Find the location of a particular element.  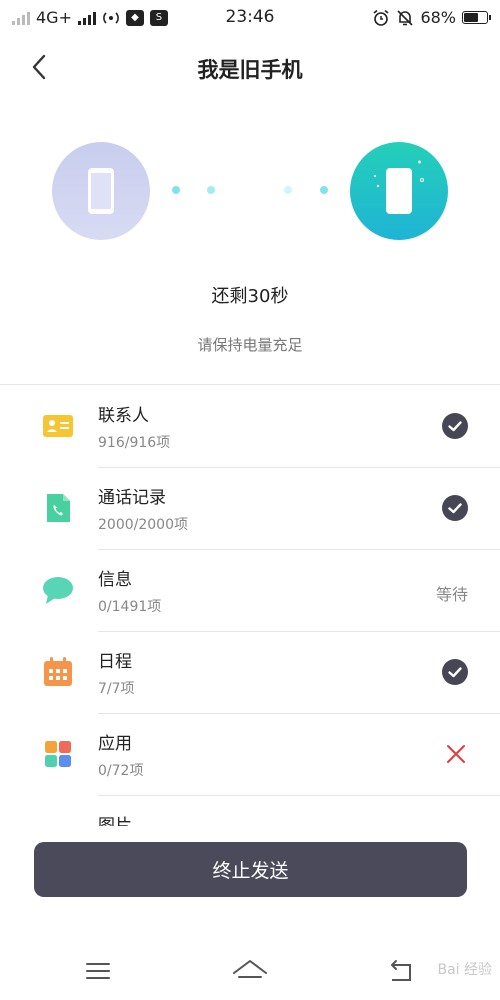

list-item-messages: 信息 0/1491项 等待 is located at coordinates (250, 591).